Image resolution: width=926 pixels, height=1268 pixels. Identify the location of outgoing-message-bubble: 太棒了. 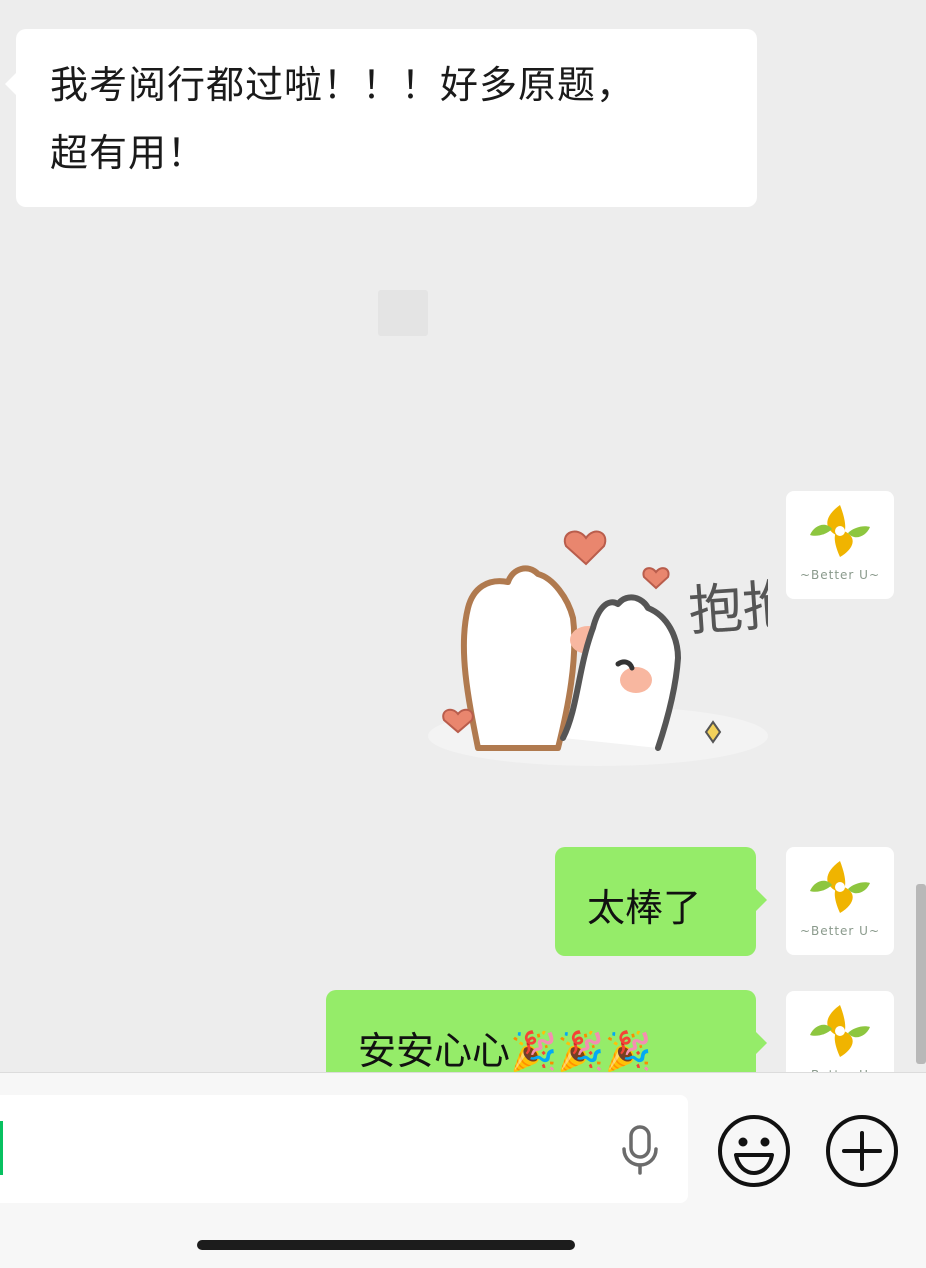
(661, 901).